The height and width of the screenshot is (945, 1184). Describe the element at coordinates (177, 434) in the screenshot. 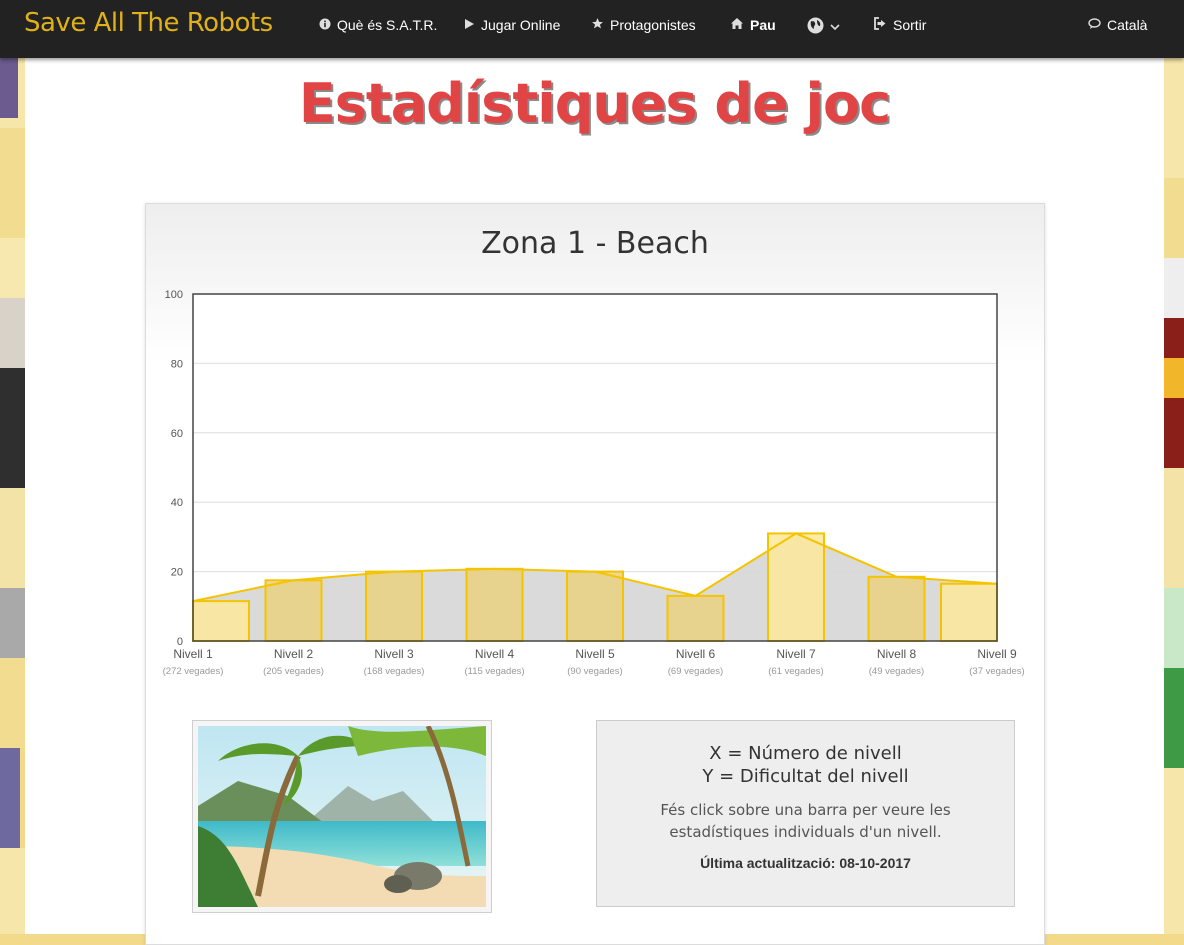

I see `y-tick-label: 60` at that location.